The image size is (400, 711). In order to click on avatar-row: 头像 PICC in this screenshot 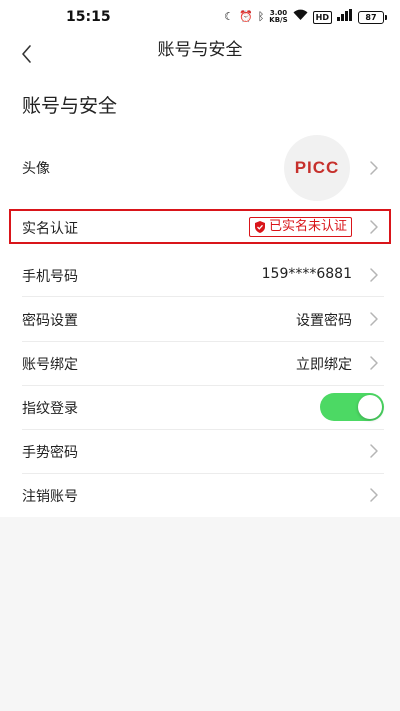, I will do `click(200, 168)`.